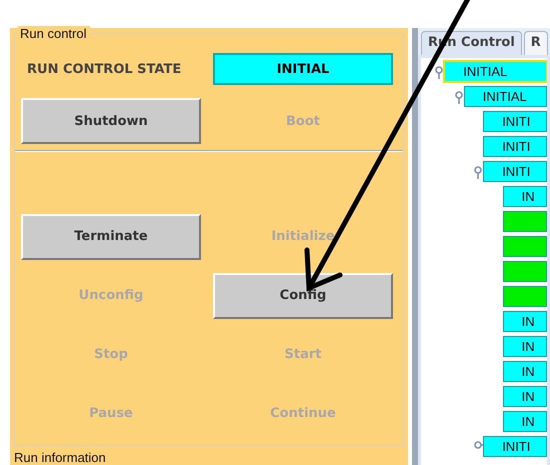  I want to click on group-title: Run control, so click(54, 33).